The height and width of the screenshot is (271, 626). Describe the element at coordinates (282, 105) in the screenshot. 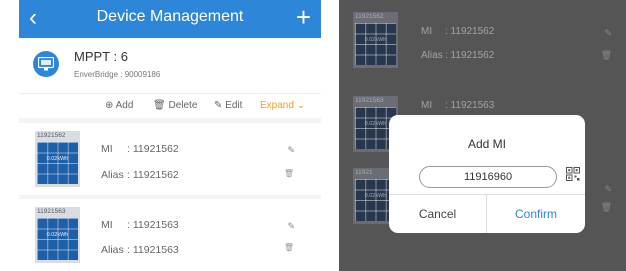

I see `expand-button: Expand ⌄` at that location.